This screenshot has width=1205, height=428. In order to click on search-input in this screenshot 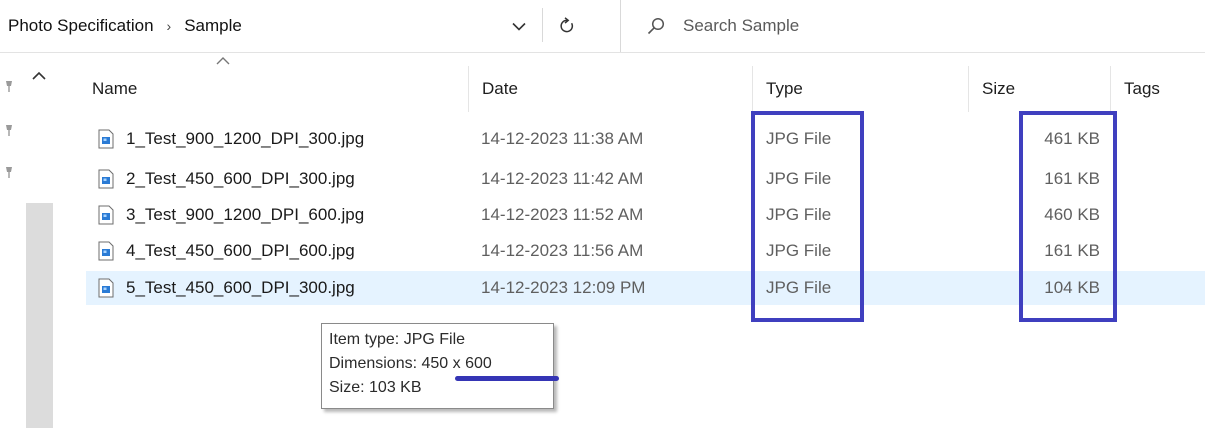, I will do `click(923, 26)`.